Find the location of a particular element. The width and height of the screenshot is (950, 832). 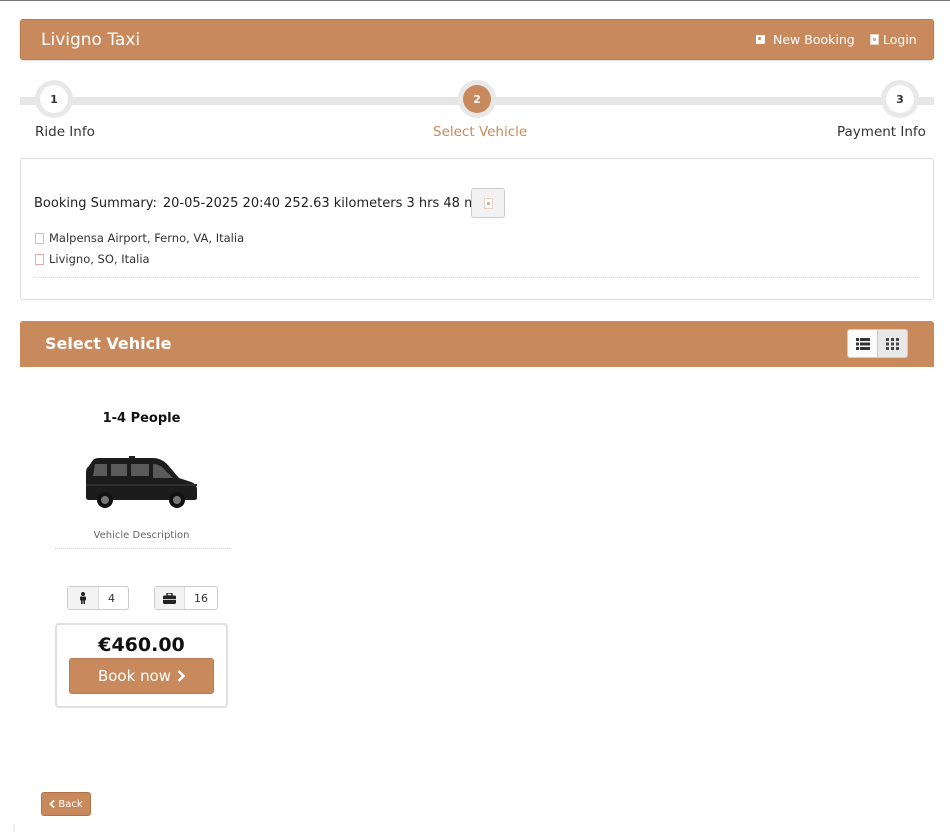

grid-icon is located at coordinates (892, 343).